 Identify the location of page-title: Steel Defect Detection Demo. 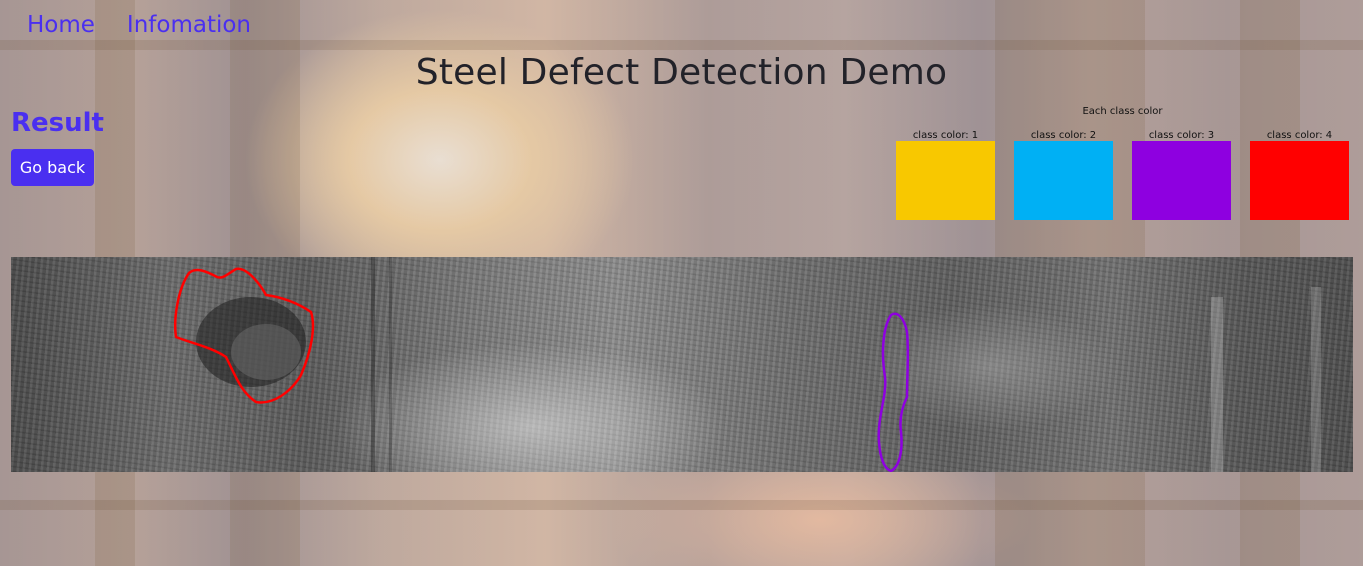
(681, 72).